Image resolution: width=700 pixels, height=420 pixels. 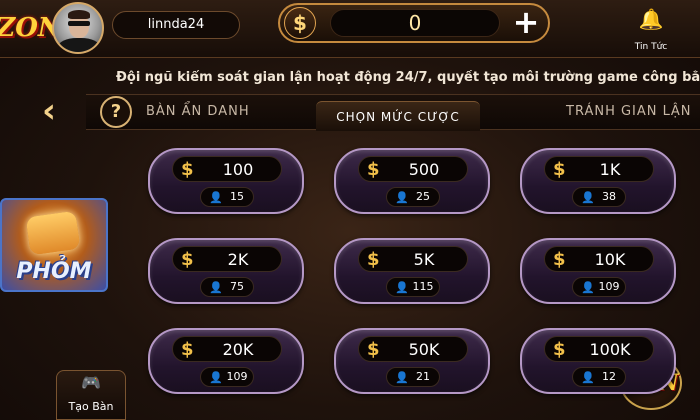 I want to click on player-count: 21, so click(x=423, y=376).